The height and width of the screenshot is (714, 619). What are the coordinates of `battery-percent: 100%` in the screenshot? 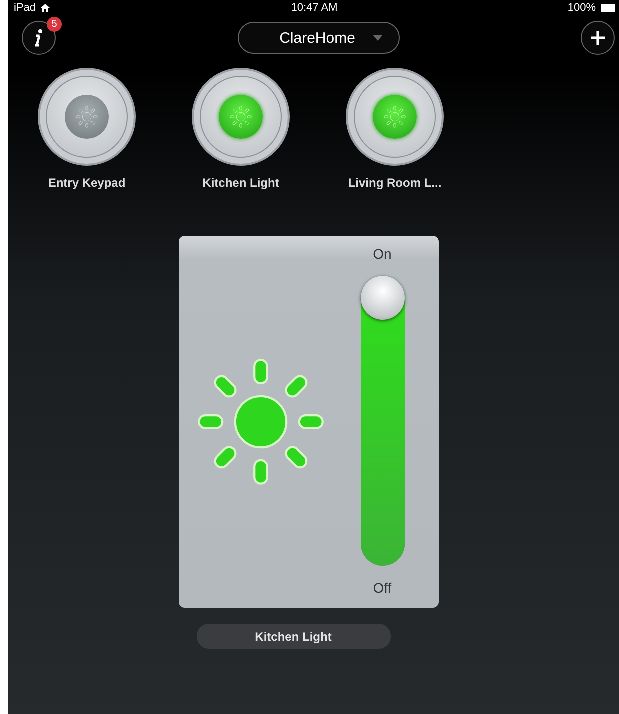 It's located at (582, 8).